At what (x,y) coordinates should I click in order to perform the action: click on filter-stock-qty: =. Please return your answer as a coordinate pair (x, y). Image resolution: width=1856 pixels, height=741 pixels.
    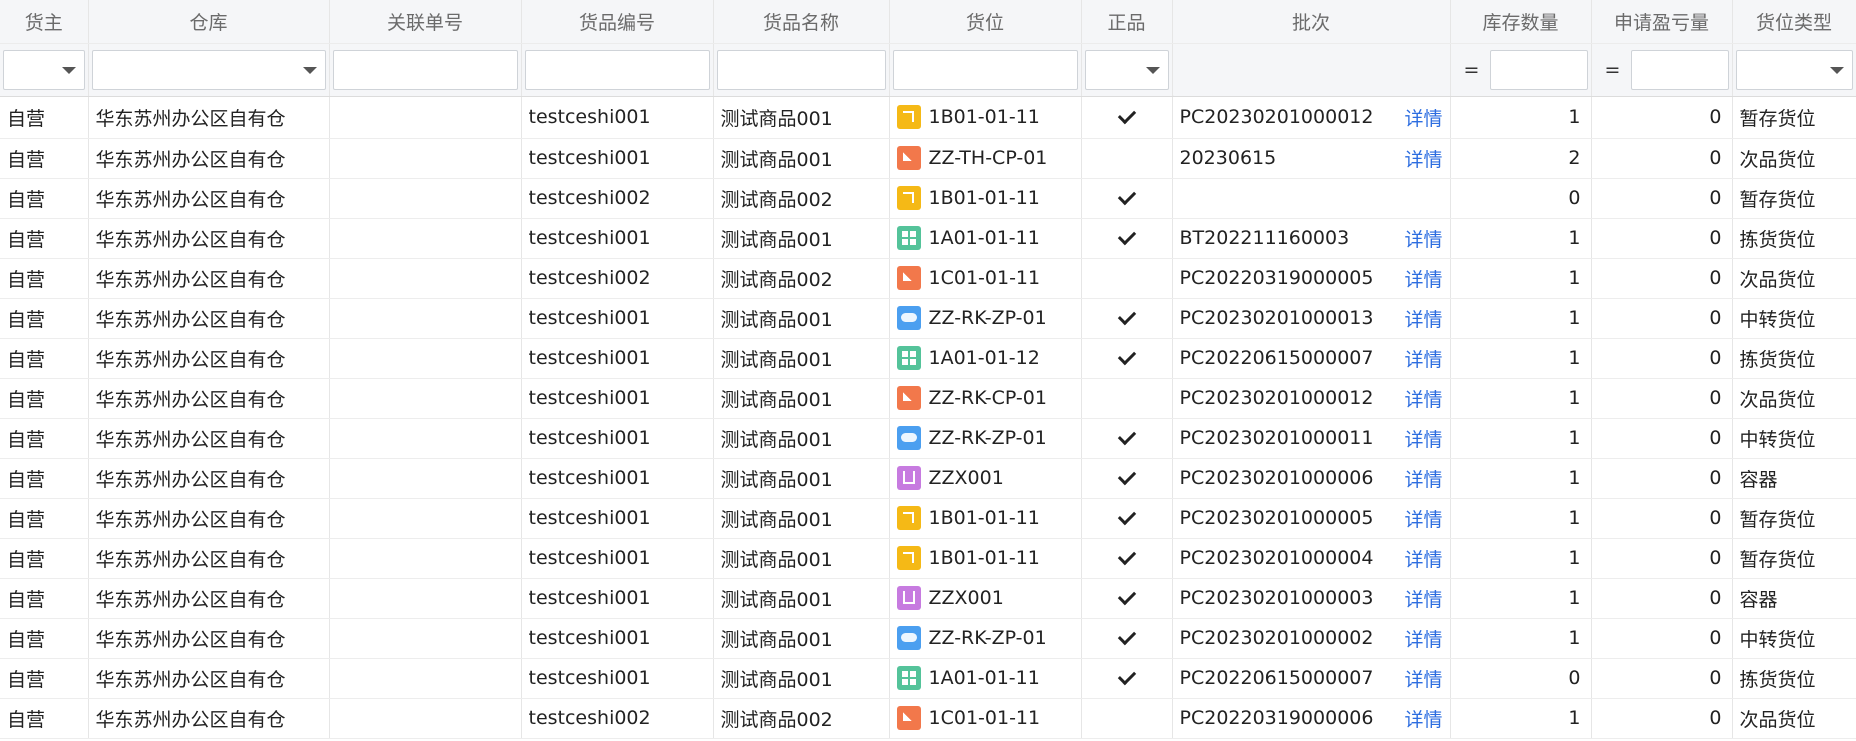
    Looking at the image, I should click on (1521, 70).